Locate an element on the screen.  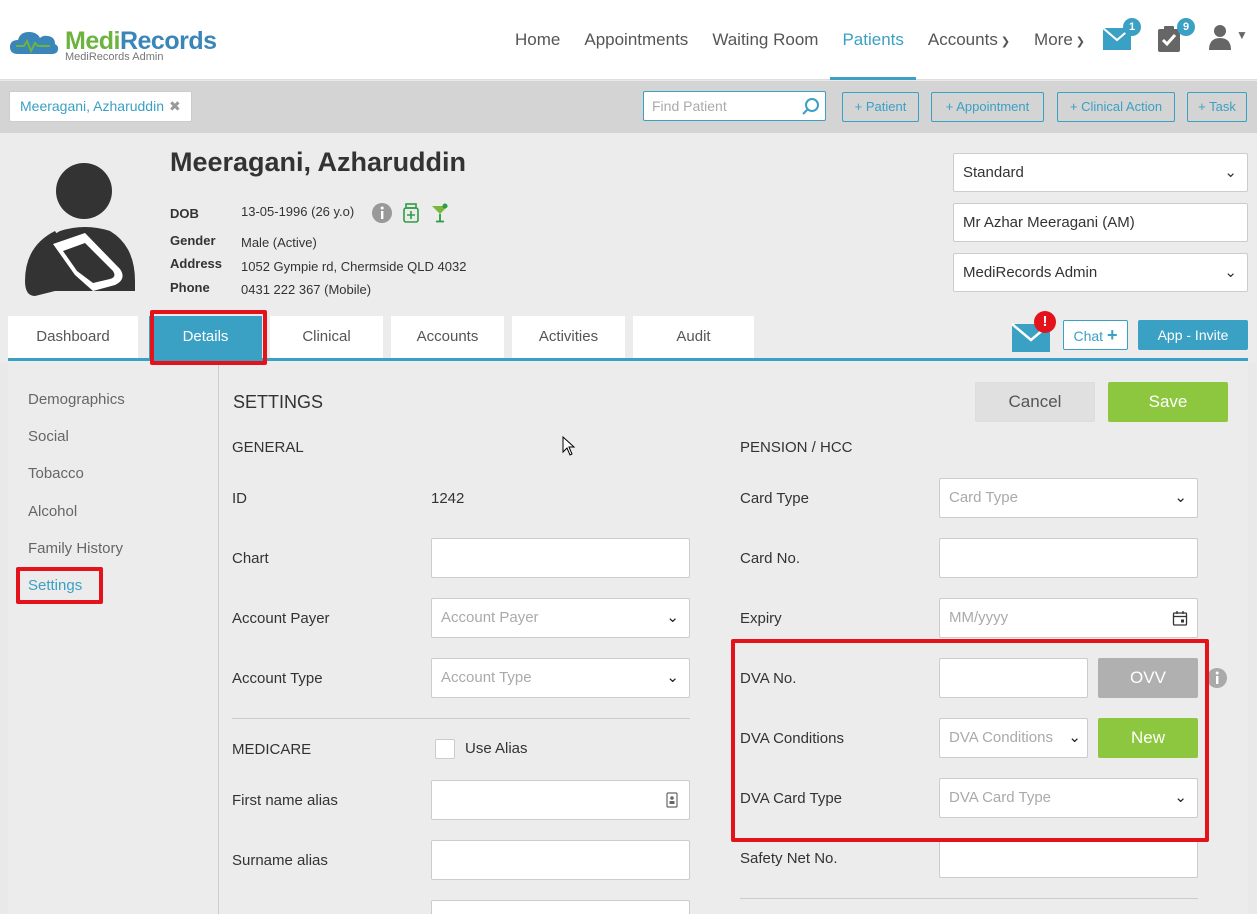
card-no-input is located at coordinates (1068, 558).